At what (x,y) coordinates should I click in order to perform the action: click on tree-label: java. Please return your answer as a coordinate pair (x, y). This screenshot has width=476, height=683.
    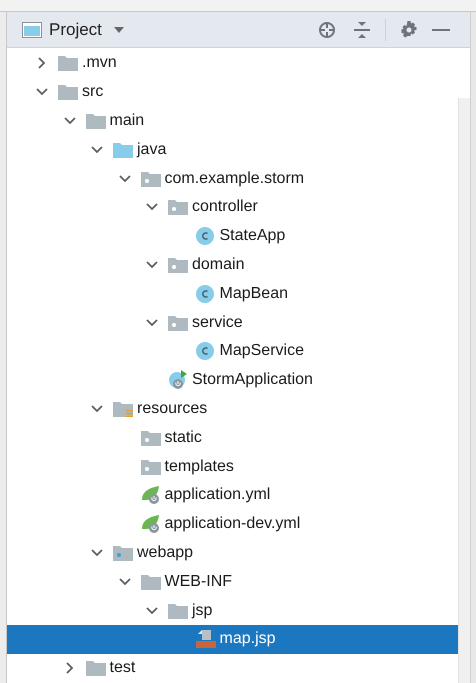
    Looking at the image, I should click on (151, 150).